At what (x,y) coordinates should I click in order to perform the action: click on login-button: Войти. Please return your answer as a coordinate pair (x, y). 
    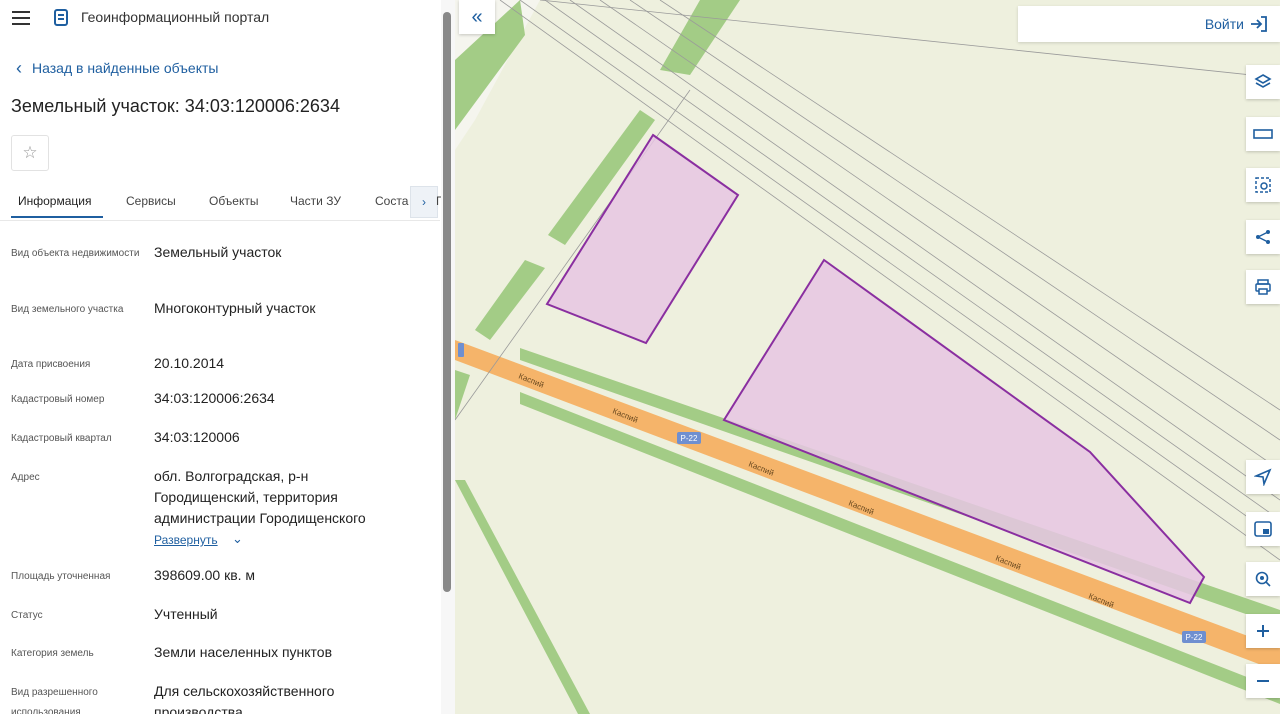
    Looking at the image, I should click on (1236, 24).